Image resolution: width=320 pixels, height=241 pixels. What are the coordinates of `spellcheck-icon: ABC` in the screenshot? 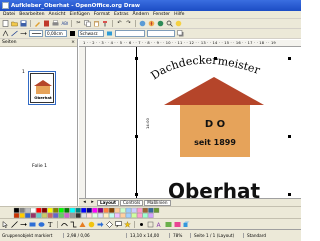 It's located at (65, 23).